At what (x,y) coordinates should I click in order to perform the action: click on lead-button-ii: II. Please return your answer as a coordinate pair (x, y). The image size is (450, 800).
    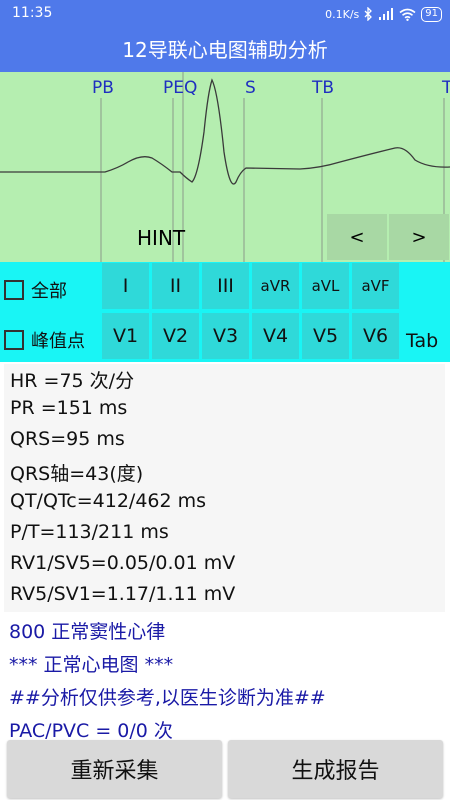
    Looking at the image, I should click on (175, 286).